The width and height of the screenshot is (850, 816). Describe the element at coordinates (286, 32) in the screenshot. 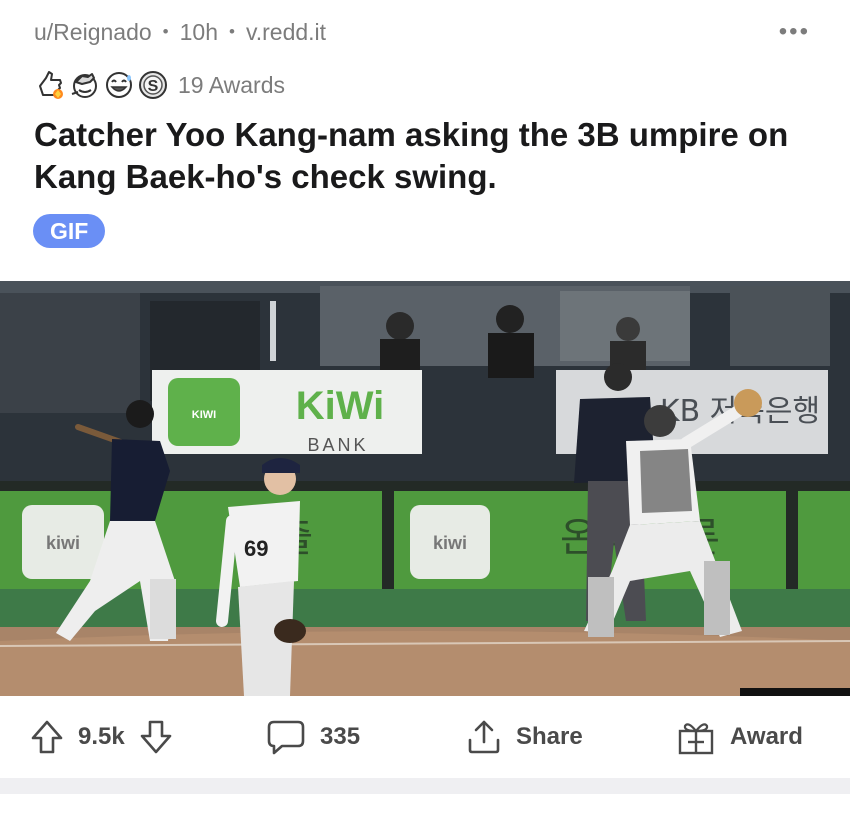

I see `domain-link: v.redd.it` at that location.